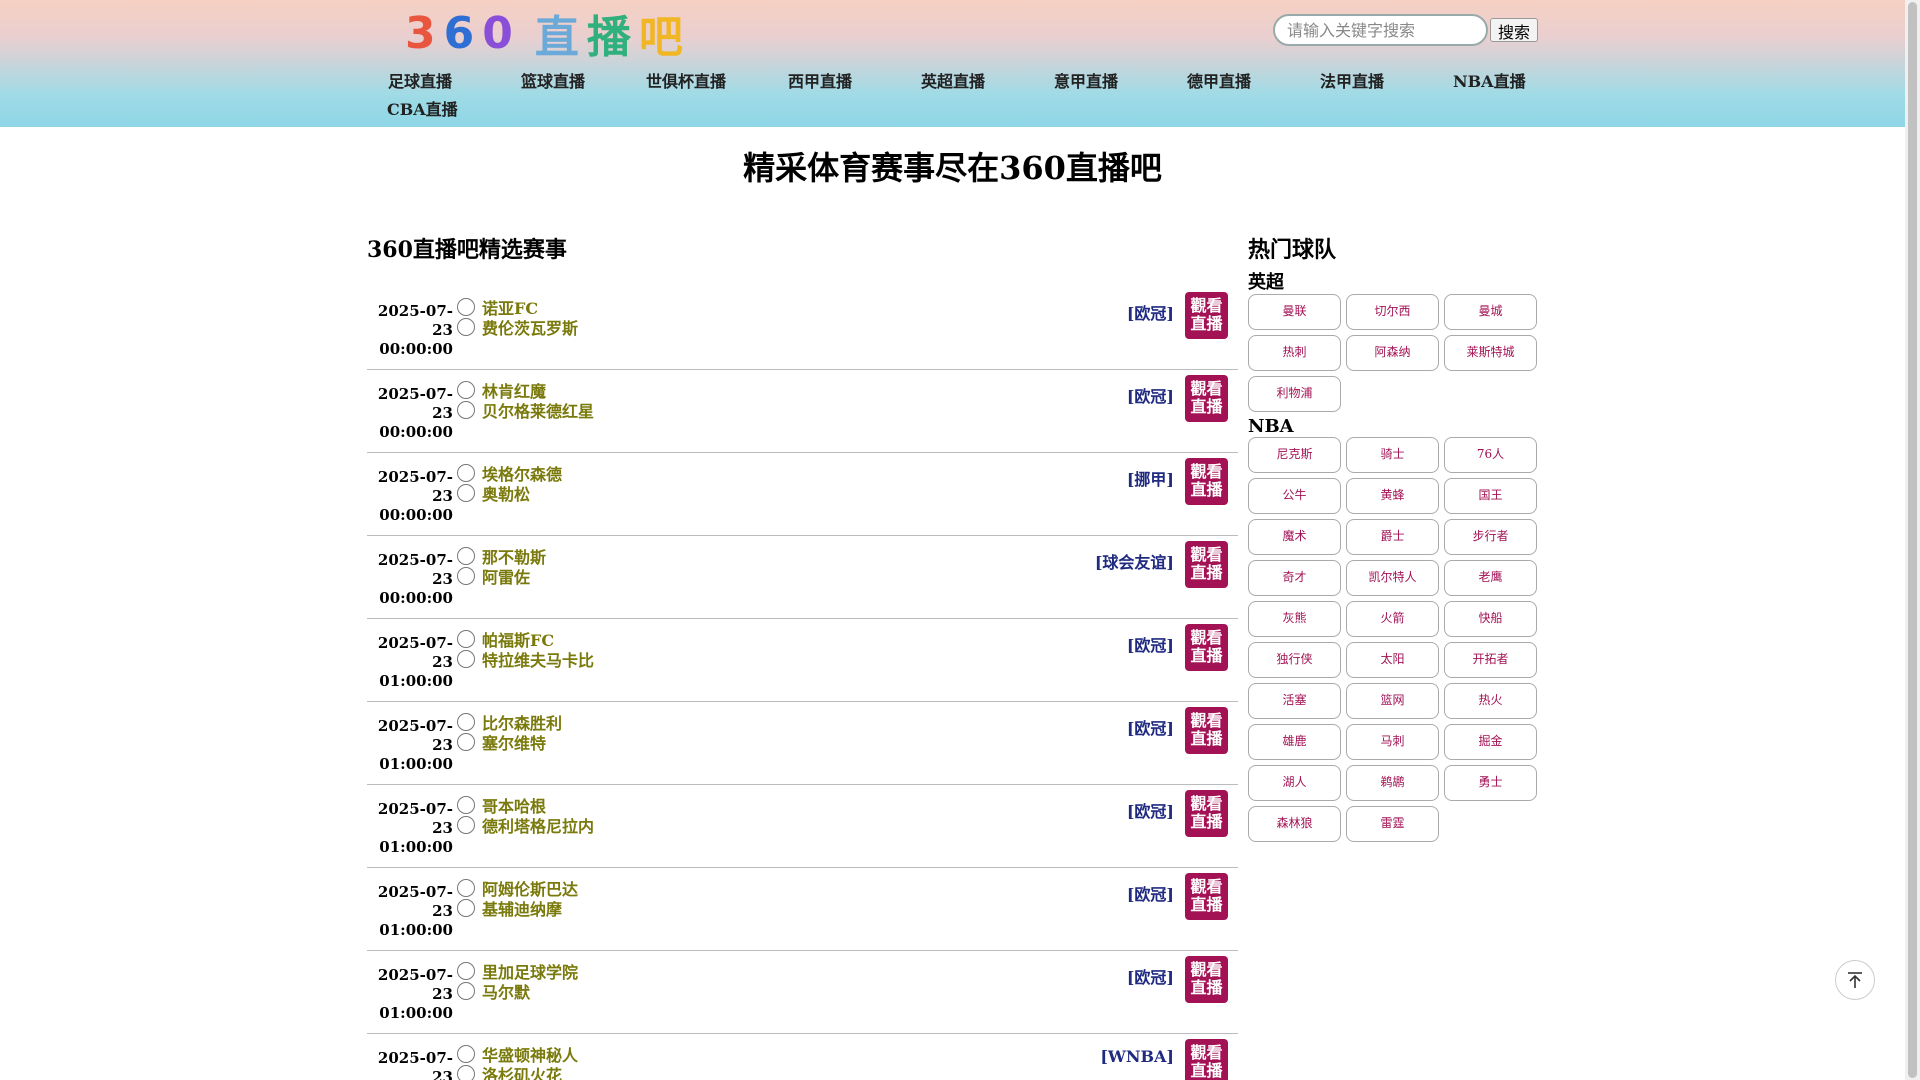 The image size is (1920, 1080). Describe the element at coordinates (1150, 478) in the screenshot. I see `league-tag: [挪甲]` at that location.